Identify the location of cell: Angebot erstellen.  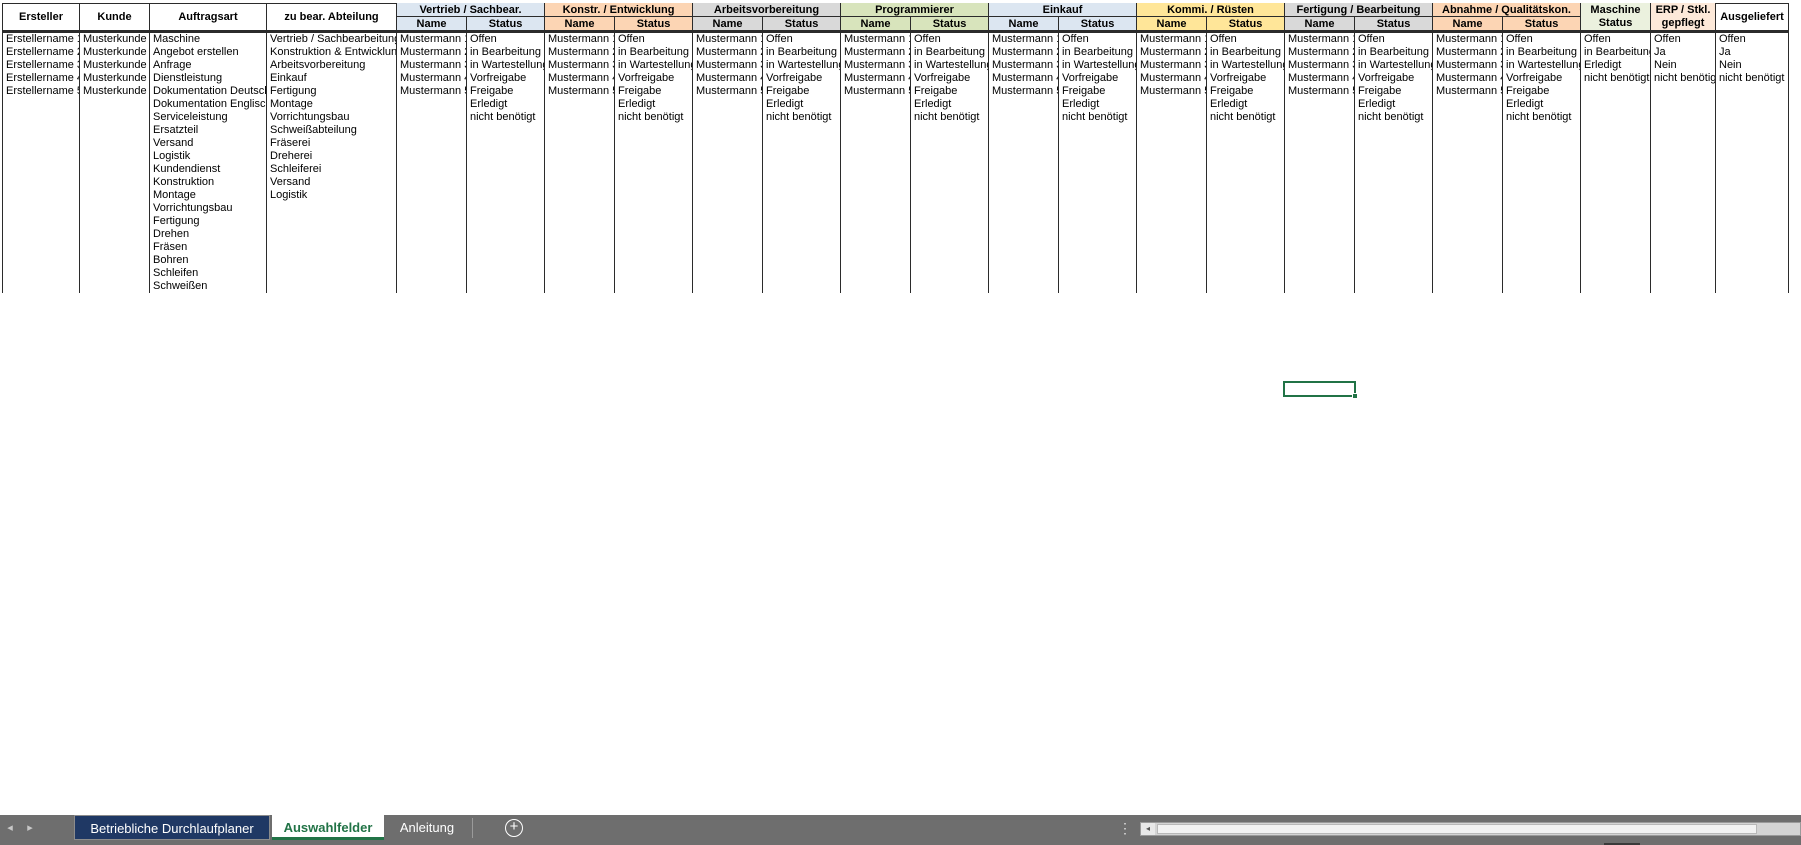
(209, 52).